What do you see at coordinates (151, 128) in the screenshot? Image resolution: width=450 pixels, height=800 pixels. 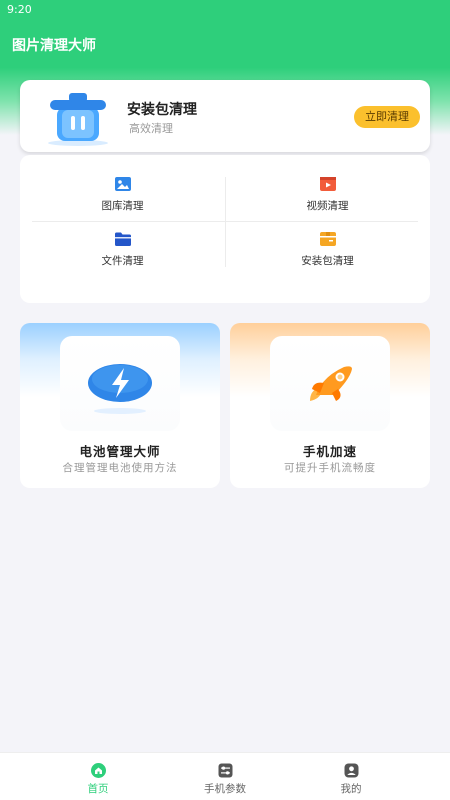 I see `package-clean-subtitle: 高效清理` at bounding box center [151, 128].